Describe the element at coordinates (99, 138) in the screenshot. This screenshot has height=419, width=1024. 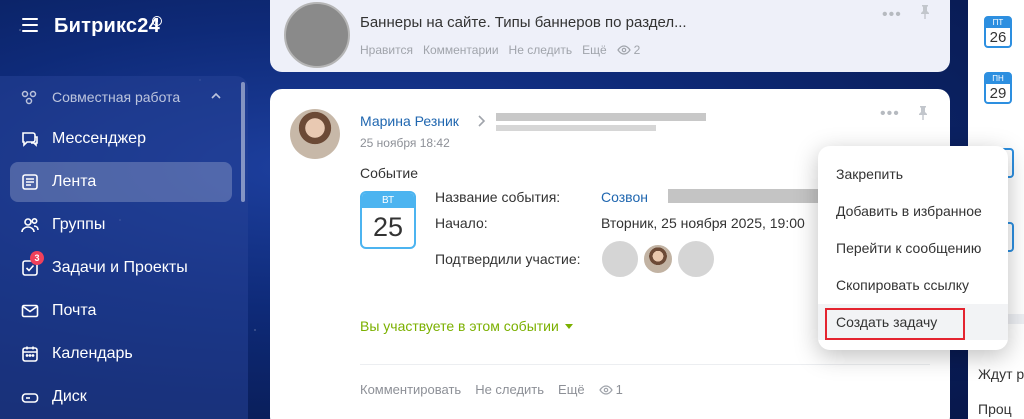
I see `sidebar-item-label: Мессенджер` at that location.